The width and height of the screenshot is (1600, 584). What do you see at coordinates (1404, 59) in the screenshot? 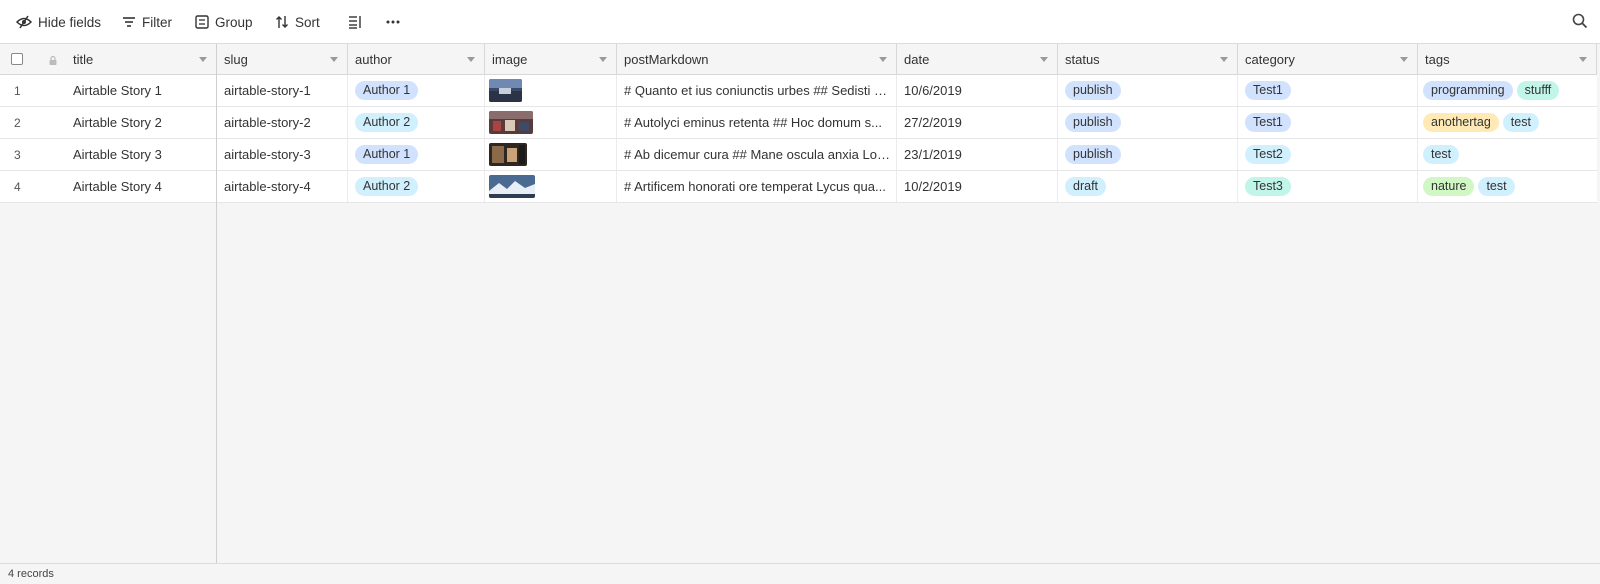
I see `category-caret-icon` at bounding box center [1404, 59].